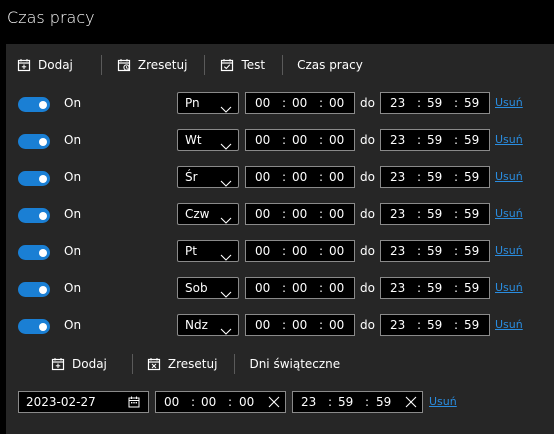 The height and width of the screenshot is (434, 554). I want to click on day-select: Pt, so click(208, 251).